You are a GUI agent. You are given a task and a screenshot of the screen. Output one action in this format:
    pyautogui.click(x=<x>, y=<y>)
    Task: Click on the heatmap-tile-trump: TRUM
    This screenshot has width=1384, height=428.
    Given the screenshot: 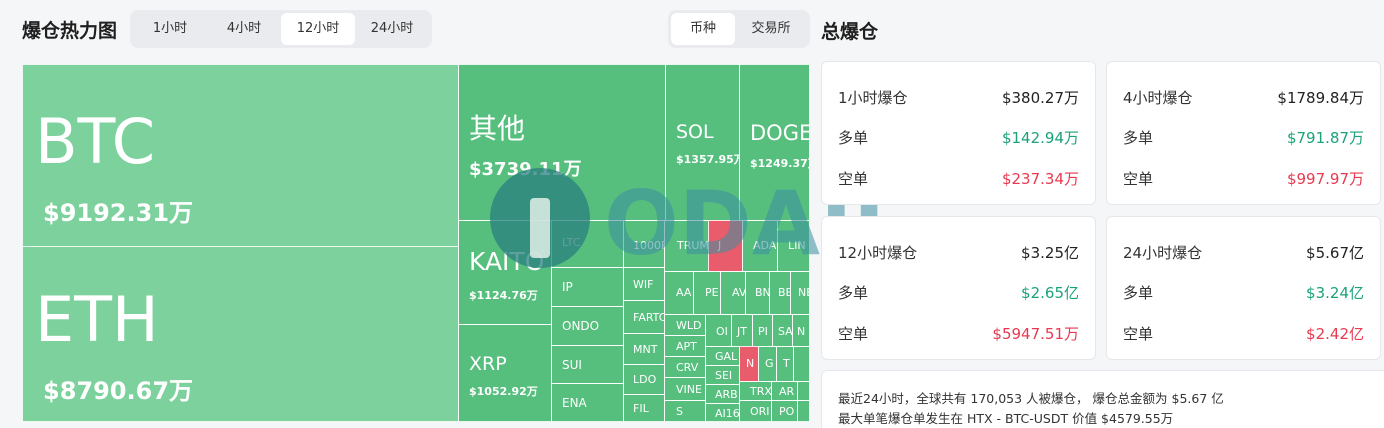 What is the action you would take?
    pyautogui.click(x=686, y=246)
    